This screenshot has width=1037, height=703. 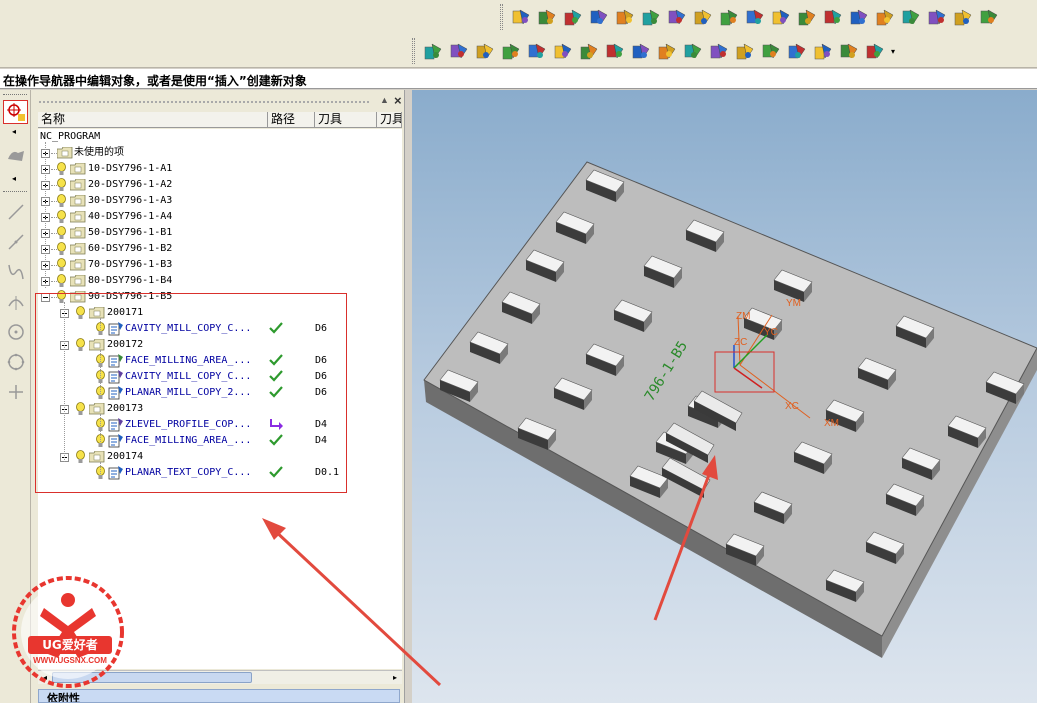 What do you see at coordinates (191, 393) in the screenshot?
I see `highlight-box` at bounding box center [191, 393].